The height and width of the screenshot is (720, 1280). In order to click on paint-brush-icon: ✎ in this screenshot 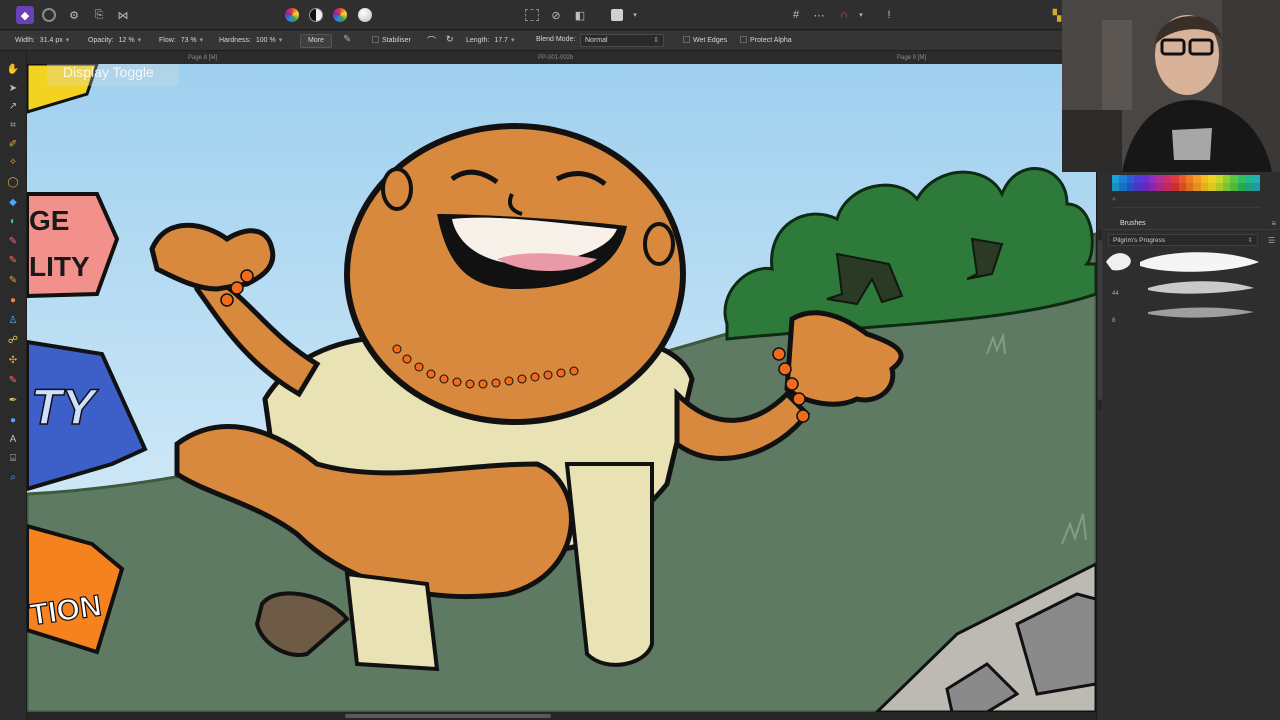, I will do `click(13, 241)`.